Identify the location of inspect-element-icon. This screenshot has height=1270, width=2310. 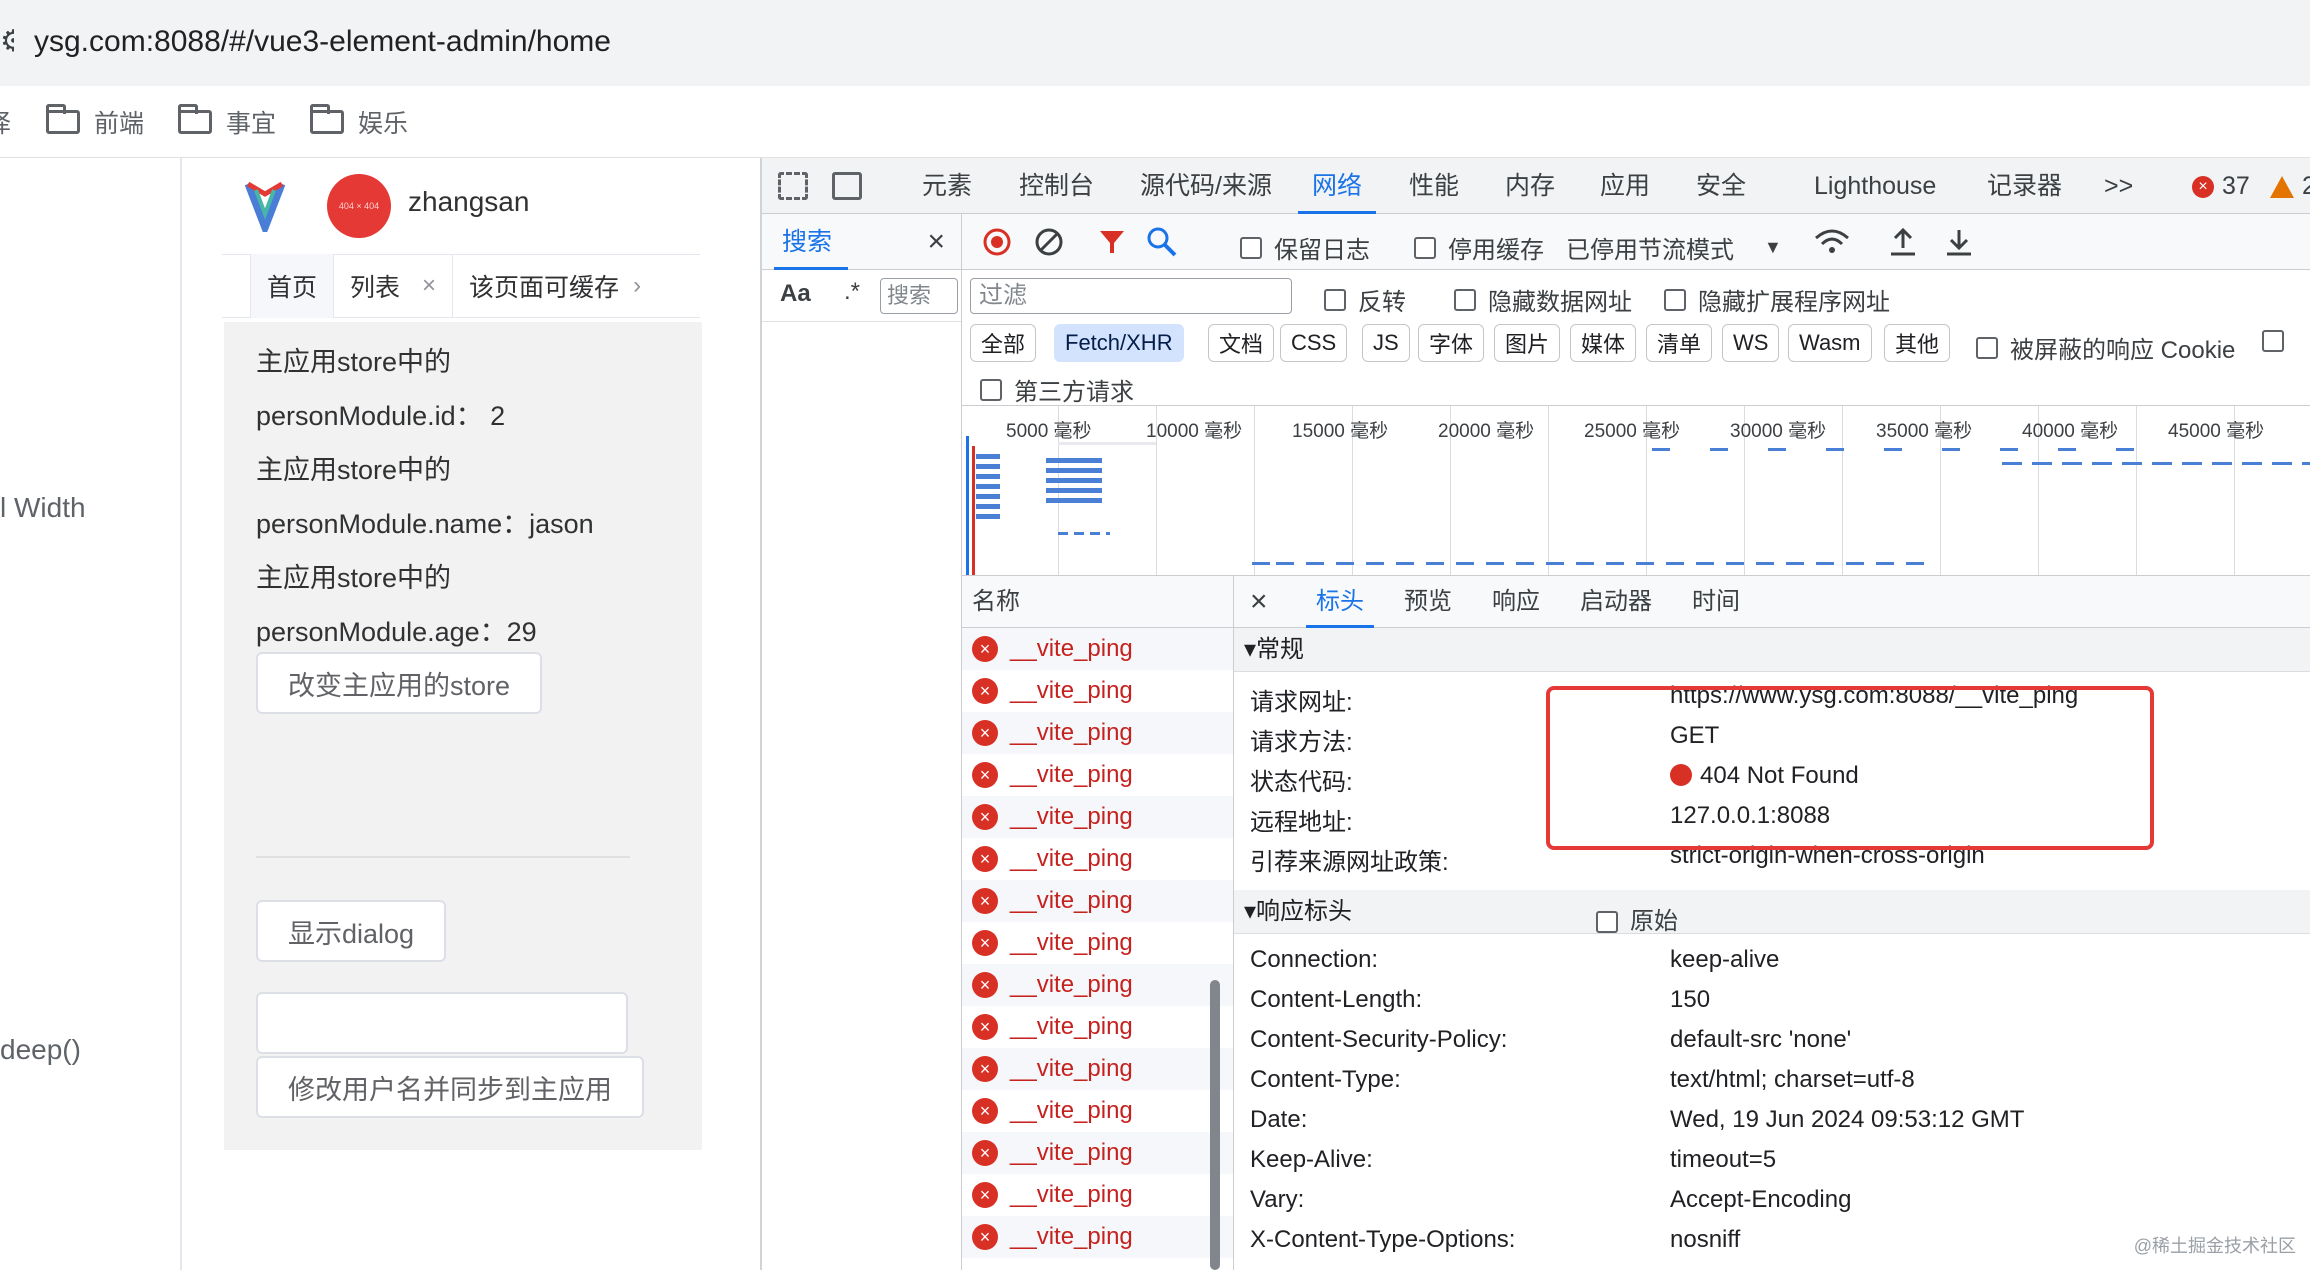
(793, 186).